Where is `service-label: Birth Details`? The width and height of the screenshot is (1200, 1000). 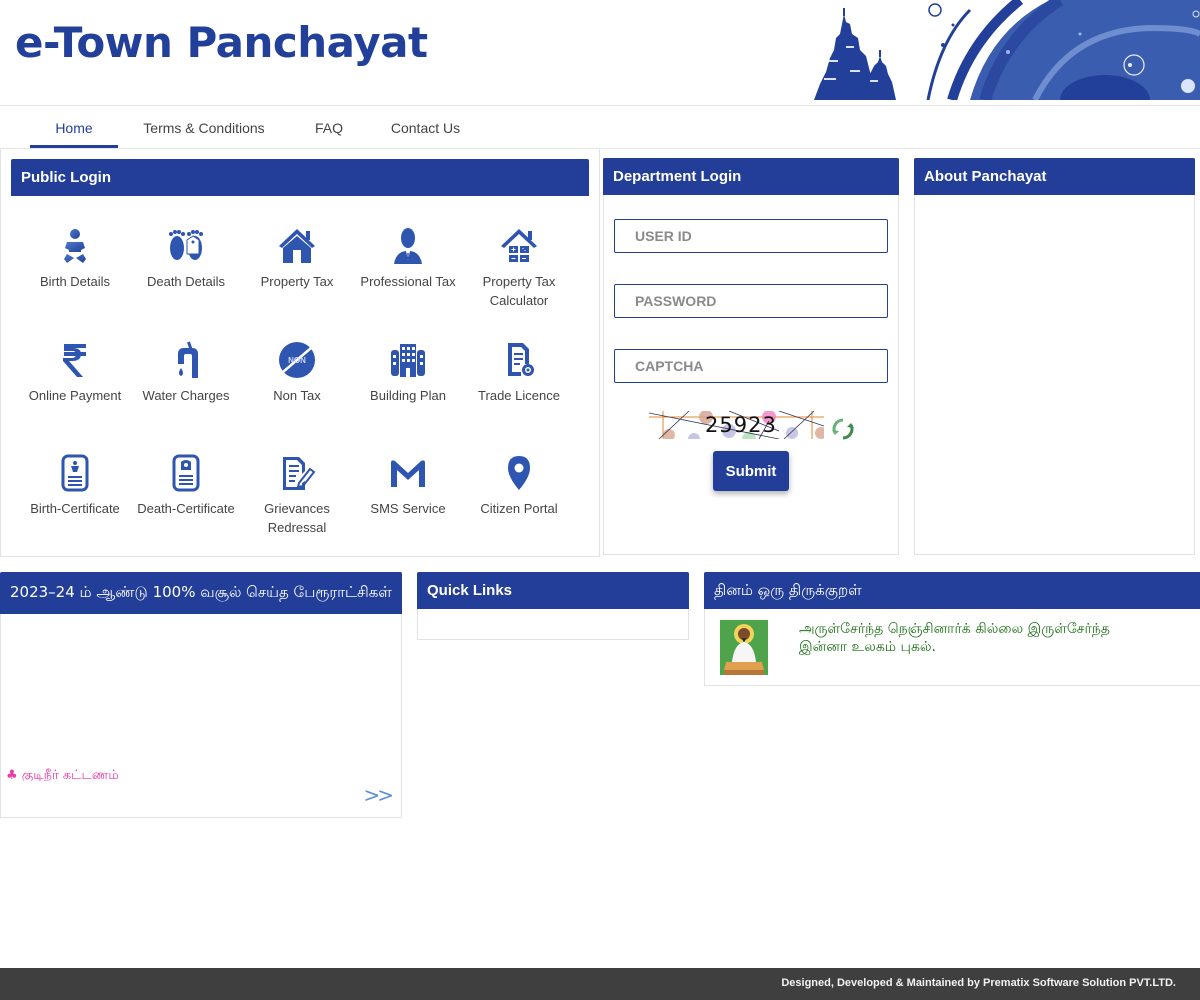
service-label: Birth Details is located at coordinates (75, 281).